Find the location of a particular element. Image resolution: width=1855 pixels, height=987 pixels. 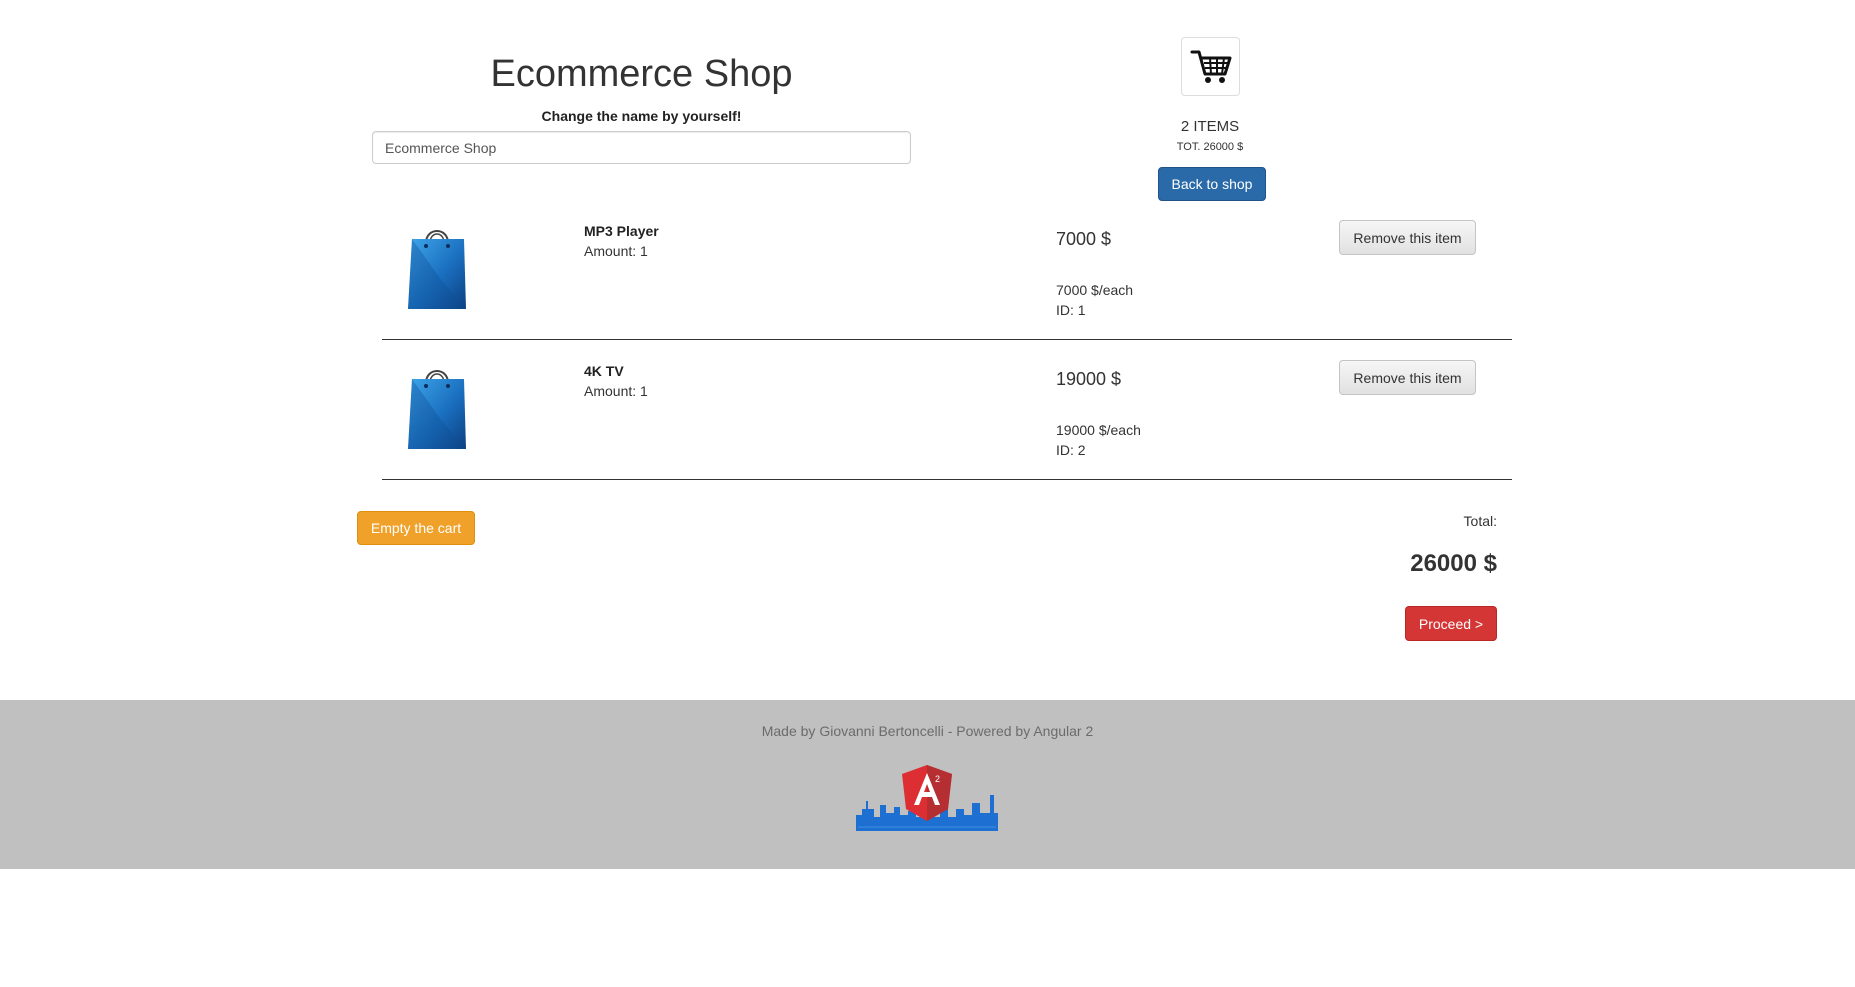

shopping-cart-icon is located at coordinates (1210, 66).